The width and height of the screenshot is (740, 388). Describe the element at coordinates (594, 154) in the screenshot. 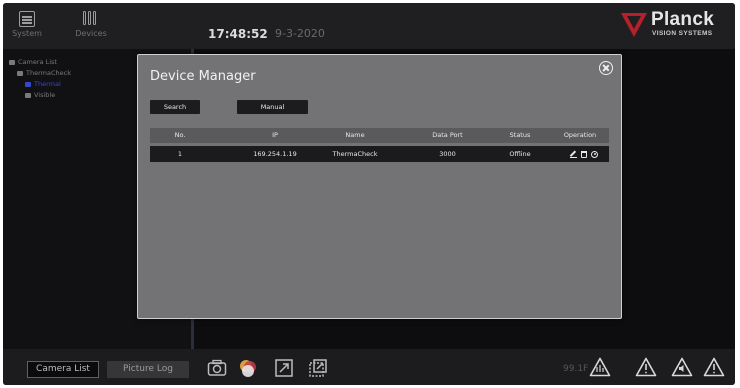

I see `settings-icon` at that location.